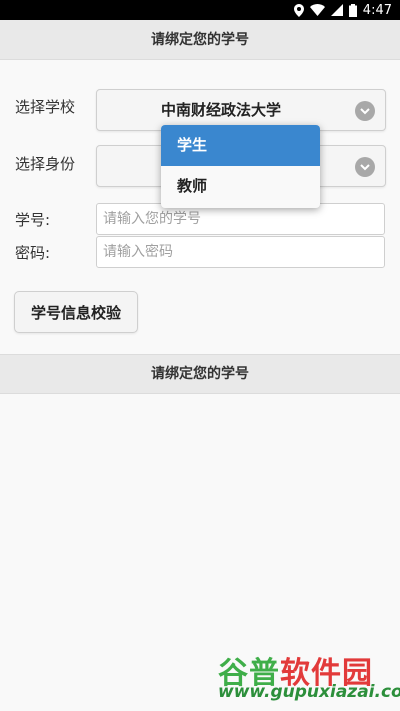 The width and height of the screenshot is (400, 711). Describe the element at coordinates (352, 10) in the screenshot. I see `battery-icon` at that location.